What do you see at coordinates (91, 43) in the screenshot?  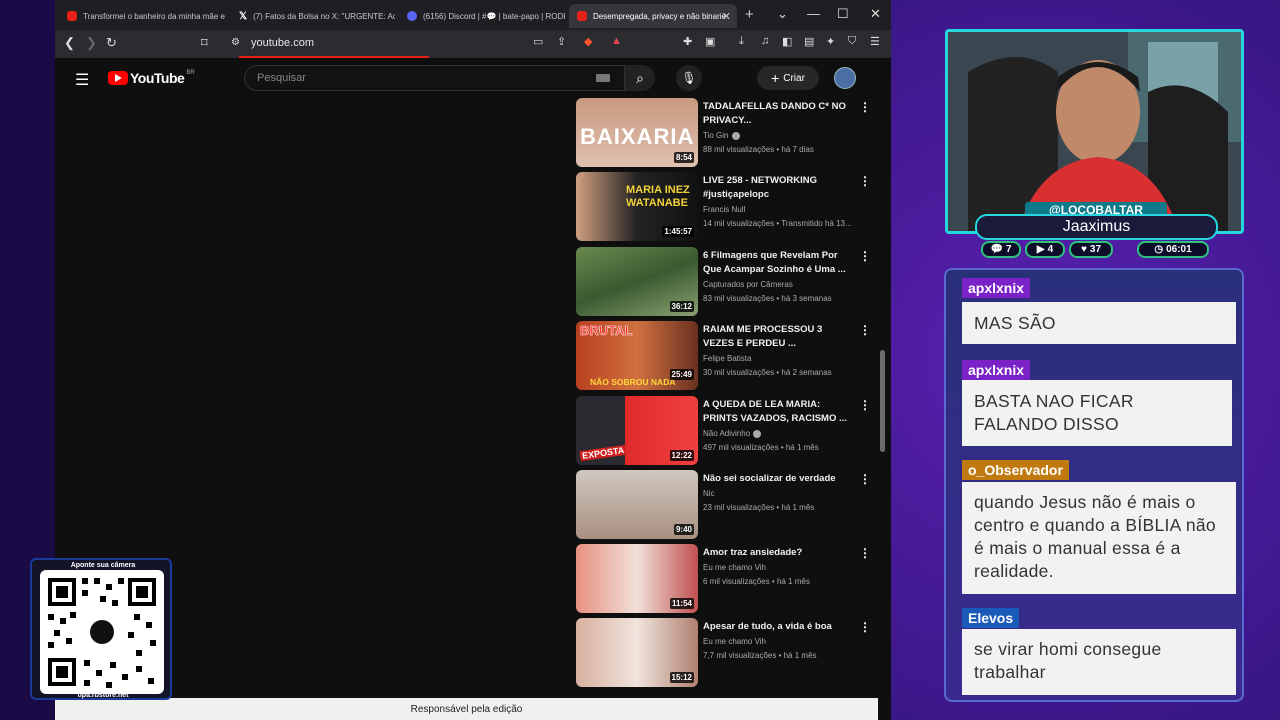 I see `forward-icon: ❯` at bounding box center [91, 43].